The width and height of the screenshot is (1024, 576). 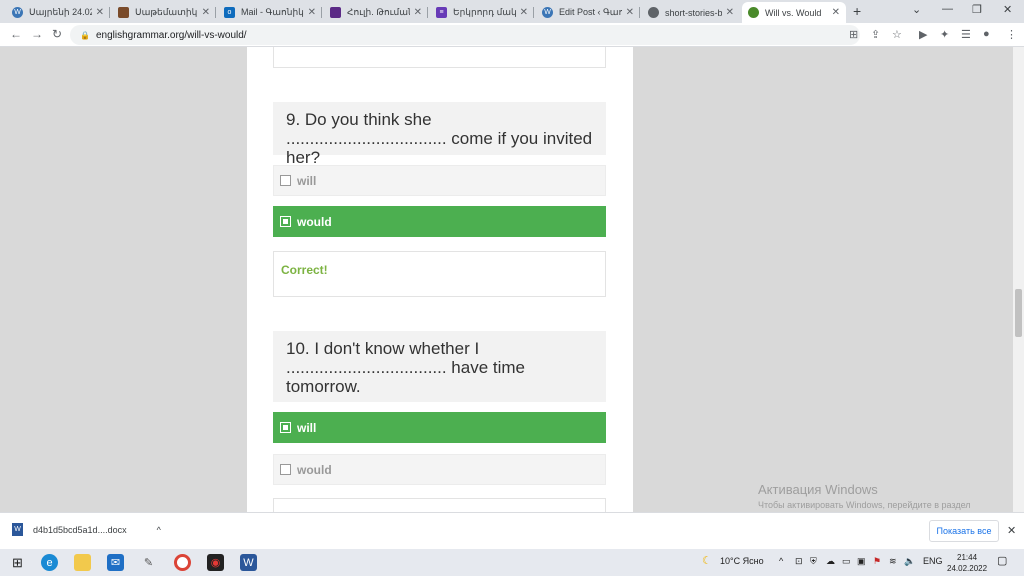 I want to click on option-will-selected: will, so click(x=439, y=427).